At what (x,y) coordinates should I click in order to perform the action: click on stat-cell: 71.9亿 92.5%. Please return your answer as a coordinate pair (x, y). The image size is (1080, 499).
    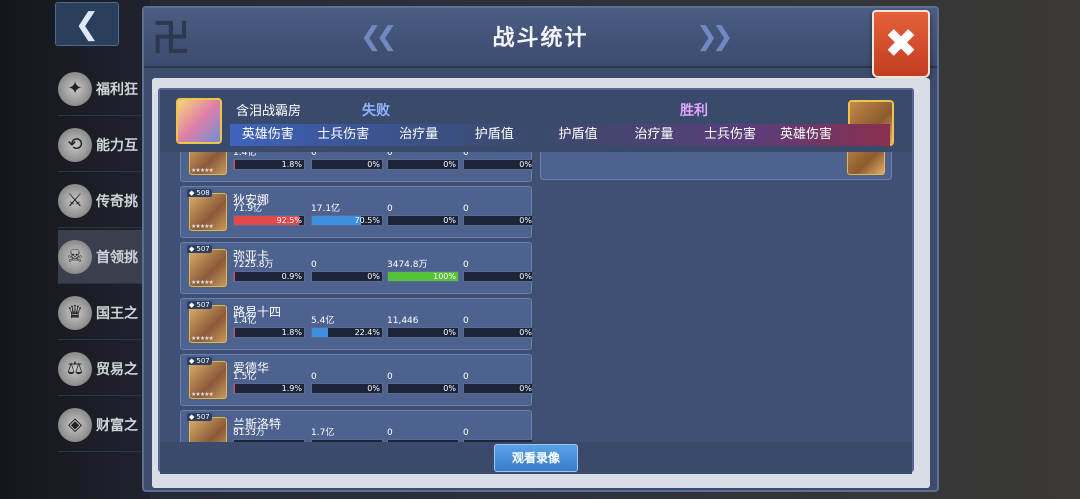
    Looking at the image, I should click on (269, 215).